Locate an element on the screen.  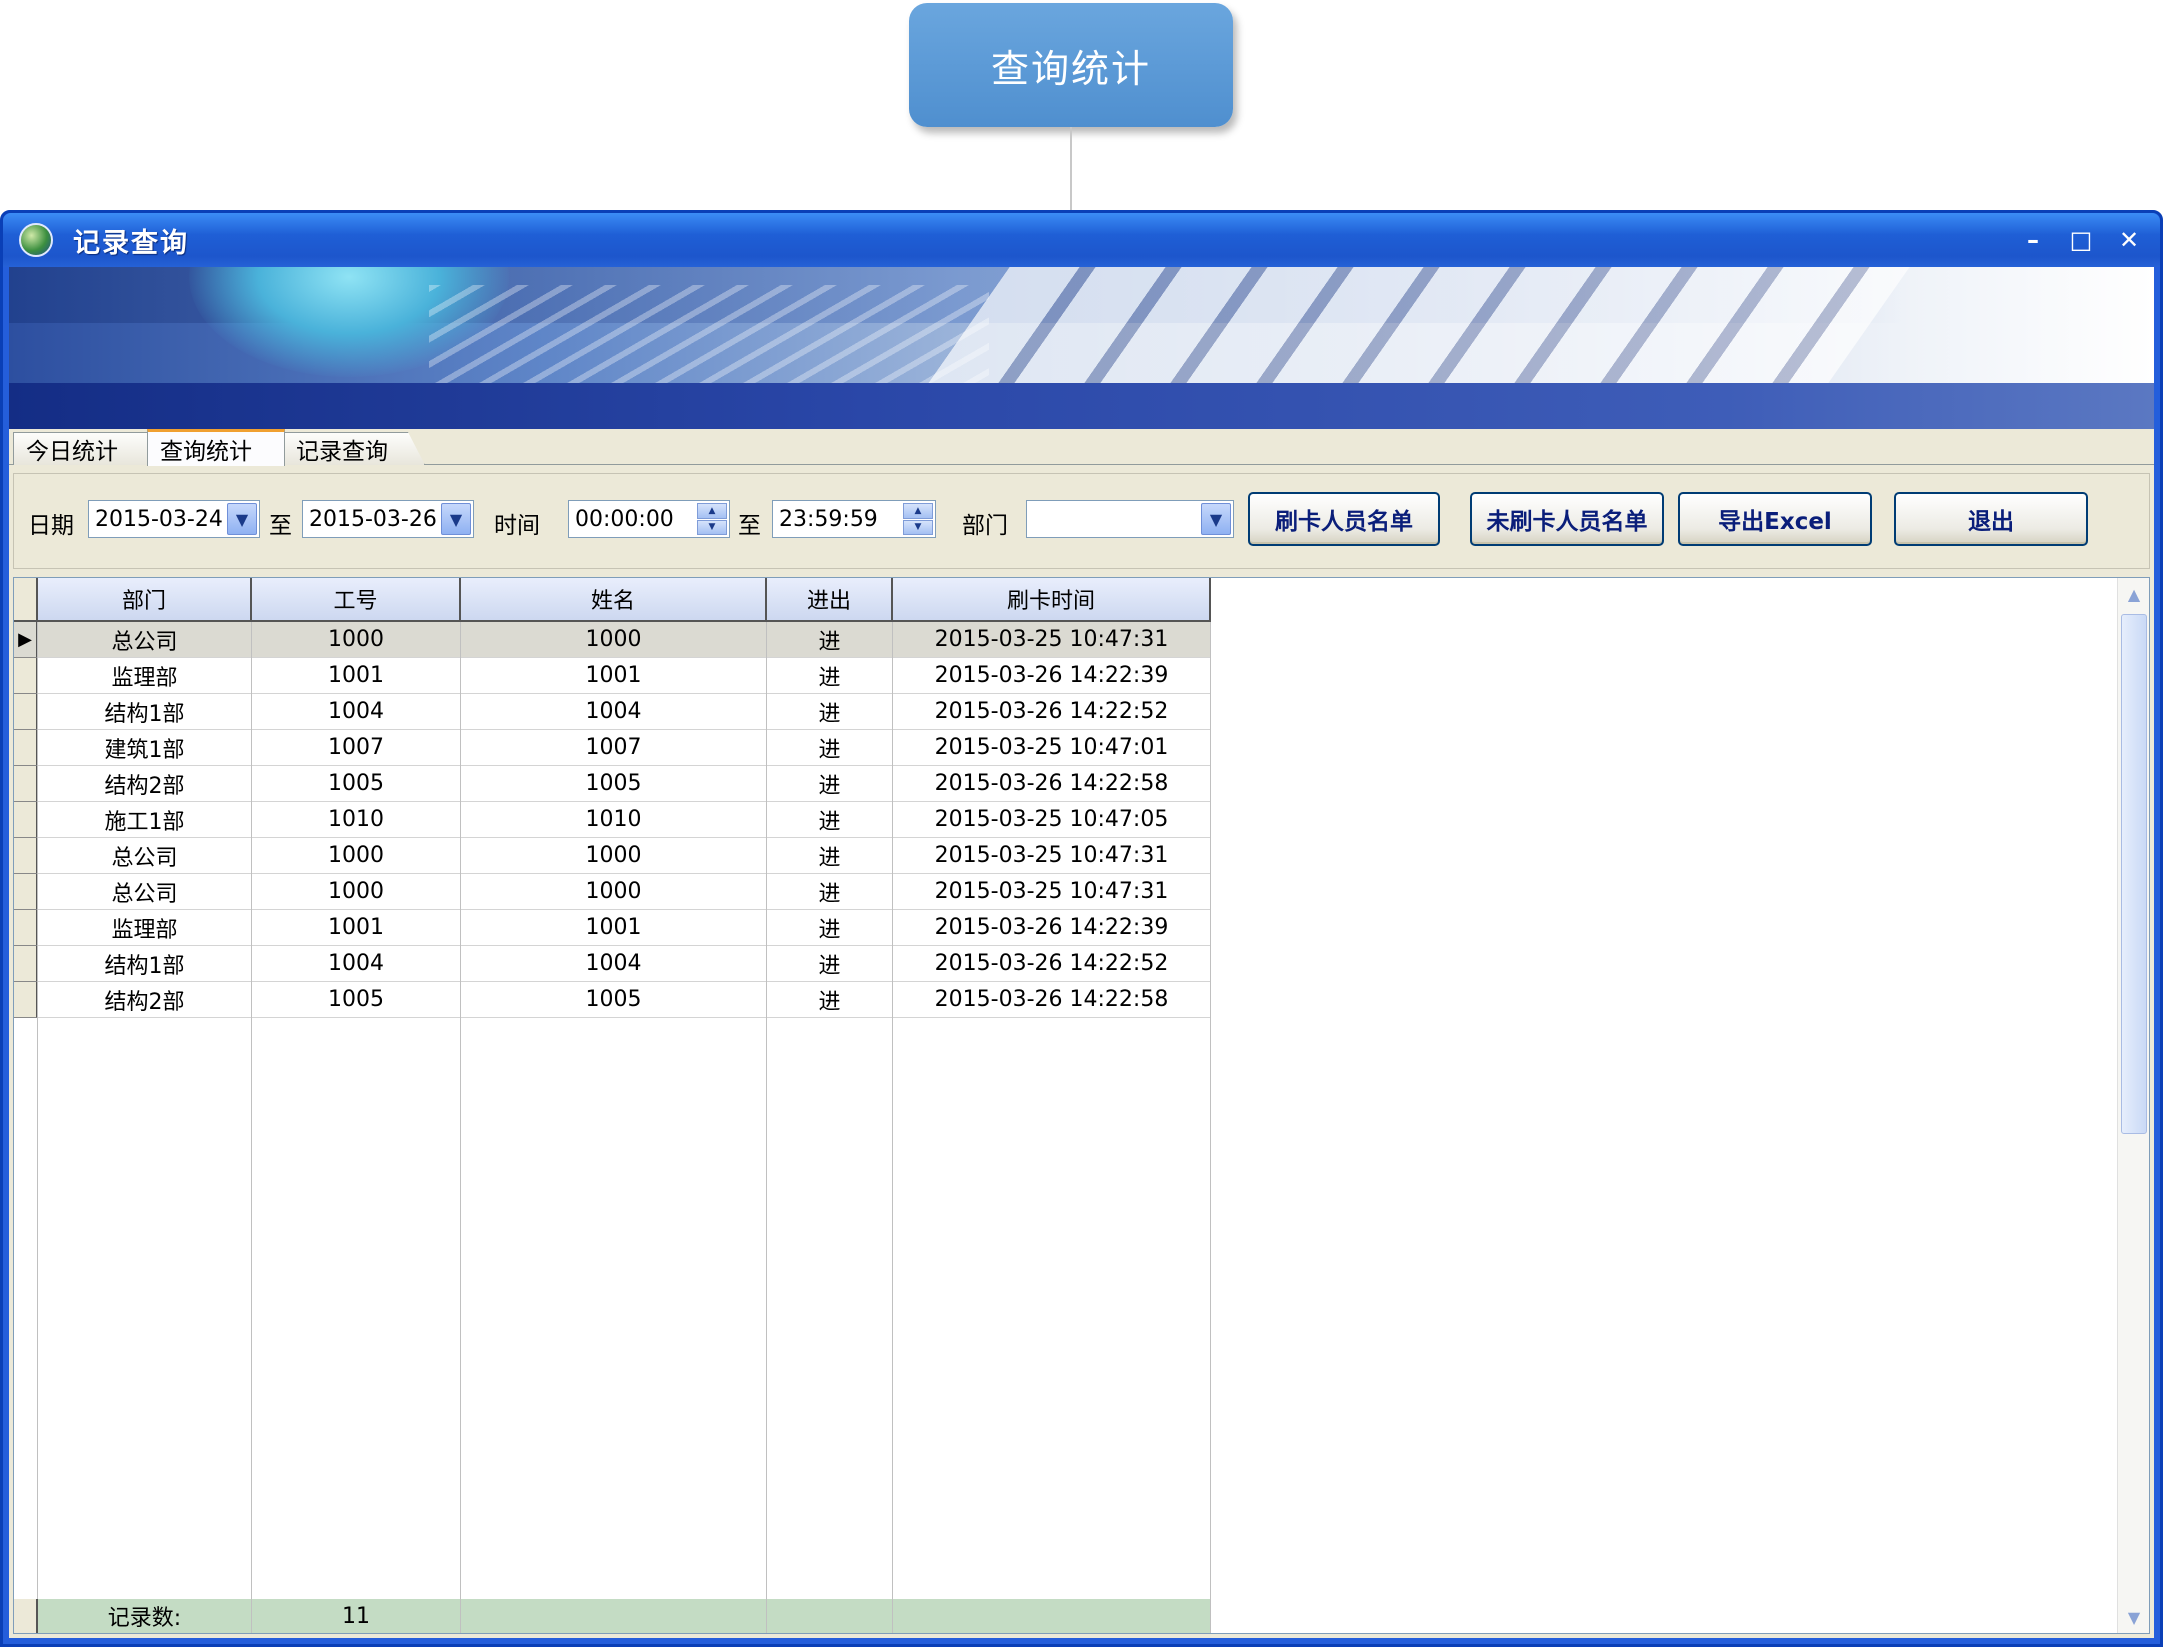
close-button: ✕ is located at coordinates (2129, 240).